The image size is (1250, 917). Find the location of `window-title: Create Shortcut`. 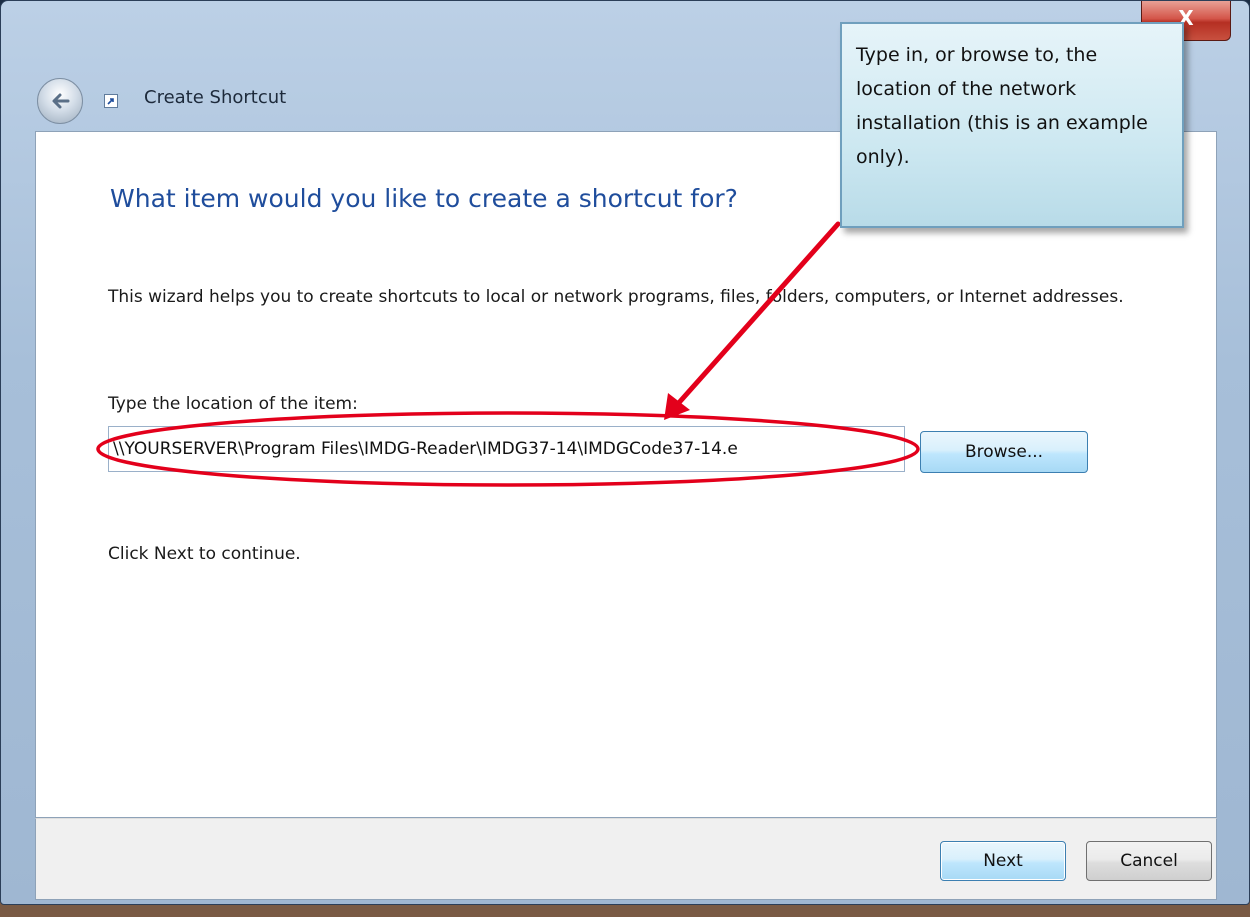

window-title: Create Shortcut is located at coordinates (215, 97).